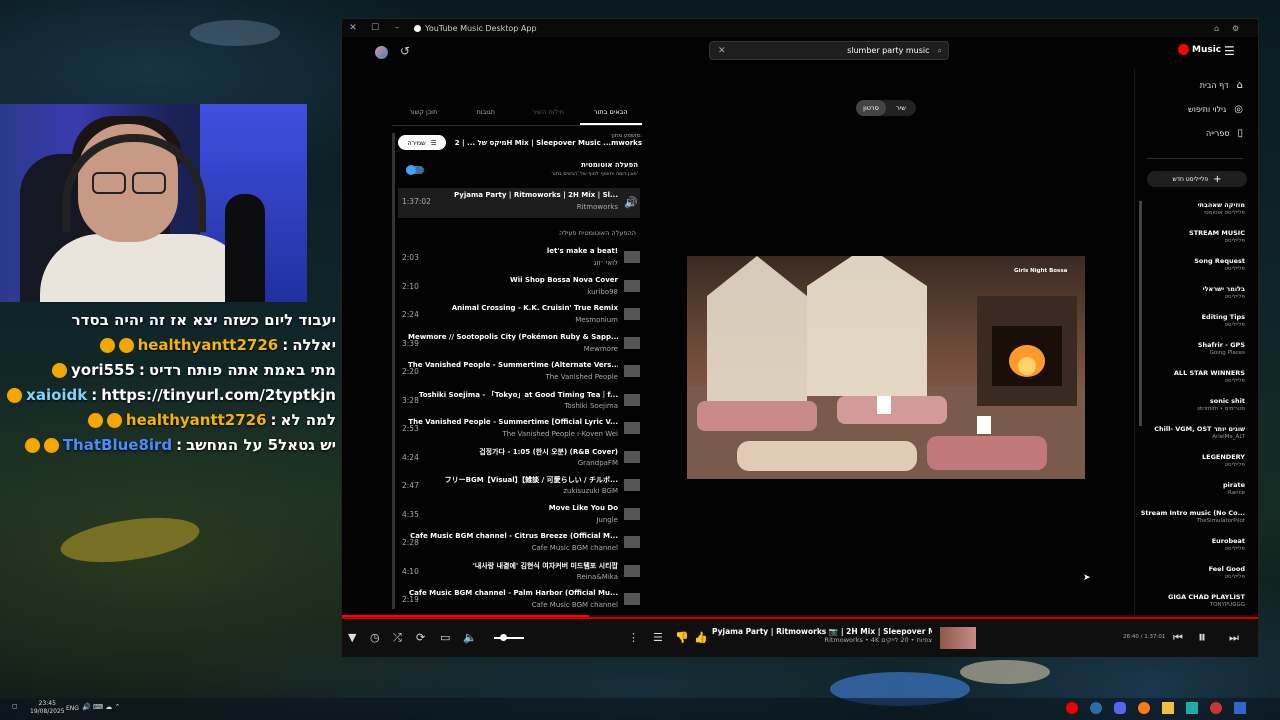  What do you see at coordinates (871, 108) in the screenshot?
I see `video-toggle-option: סרטון` at bounding box center [871, 108].